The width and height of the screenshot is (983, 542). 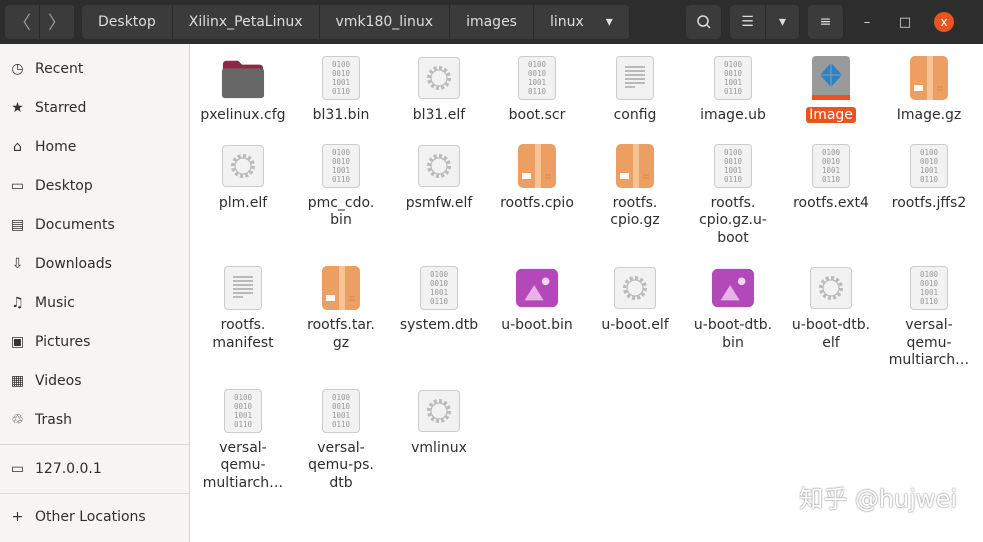 What do you see at coordinates (96, 420) in the screenshot?
I see `sidebar-item-trash: ♲ Trash` at bounding box center [96, 420].